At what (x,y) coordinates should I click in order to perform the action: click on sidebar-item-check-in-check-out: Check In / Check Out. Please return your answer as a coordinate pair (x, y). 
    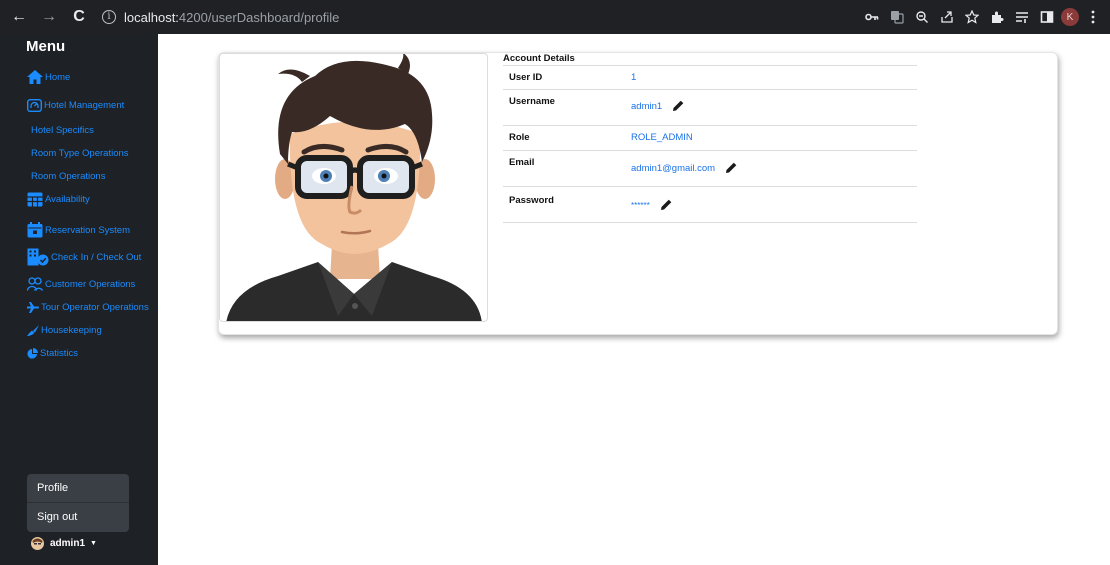
    Looking at the image, I should click on (84, 257).